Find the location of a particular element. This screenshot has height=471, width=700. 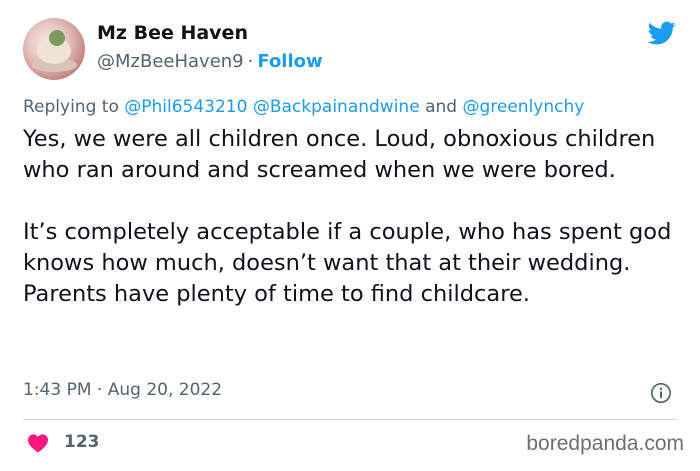

author-name: Mz Bee Haven is located at coordinates (172, 33).